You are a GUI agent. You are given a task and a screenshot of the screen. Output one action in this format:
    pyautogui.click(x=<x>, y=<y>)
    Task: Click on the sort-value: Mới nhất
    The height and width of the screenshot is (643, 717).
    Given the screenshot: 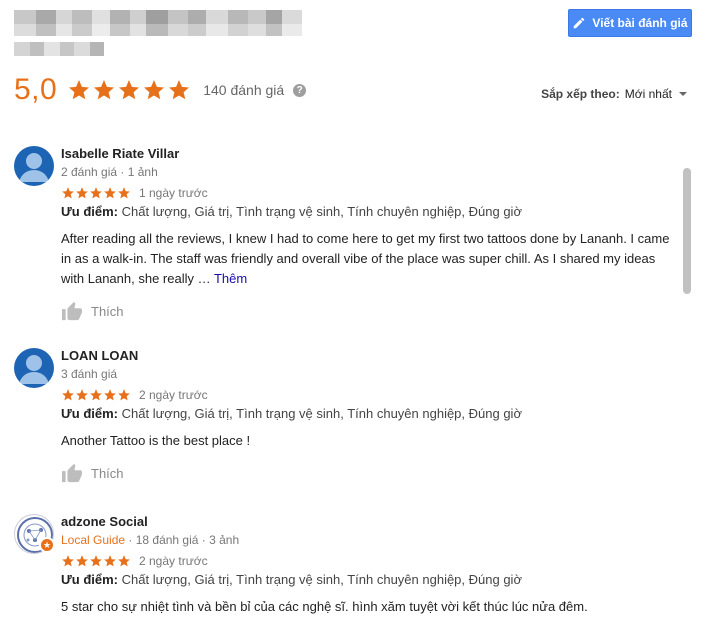 What is the action you would take?
    pyautogui.click(x=648, y=94)
    